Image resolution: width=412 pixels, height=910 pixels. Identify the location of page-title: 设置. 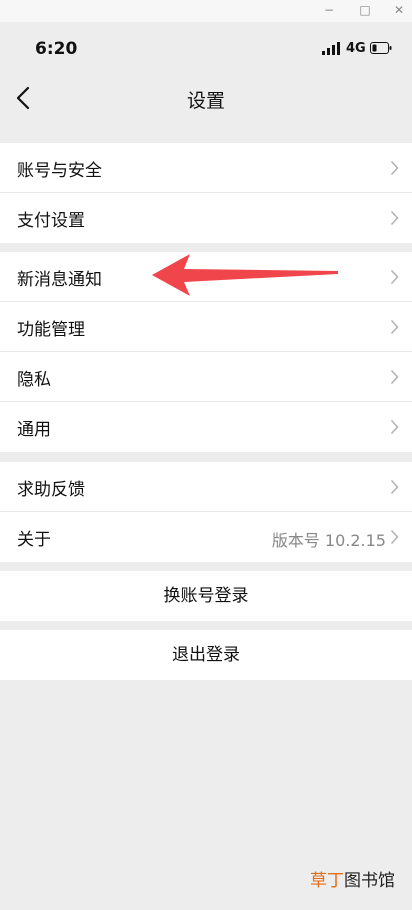
(205, 101).